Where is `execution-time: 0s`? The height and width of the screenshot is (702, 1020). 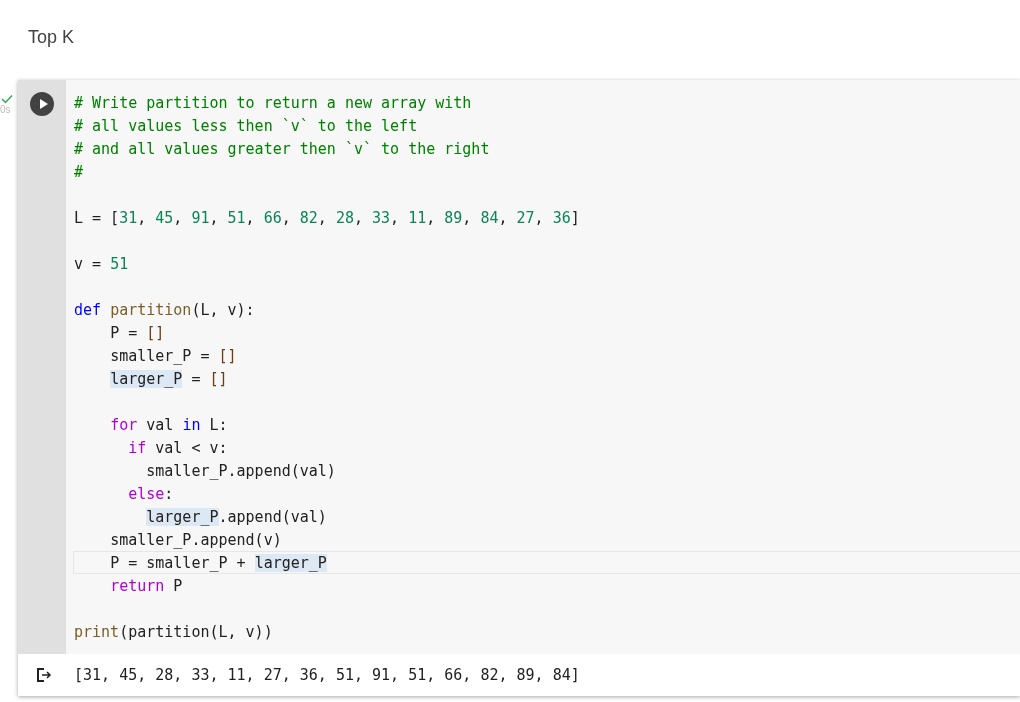 execution-time: 0s is located at coordinates (5, 110).